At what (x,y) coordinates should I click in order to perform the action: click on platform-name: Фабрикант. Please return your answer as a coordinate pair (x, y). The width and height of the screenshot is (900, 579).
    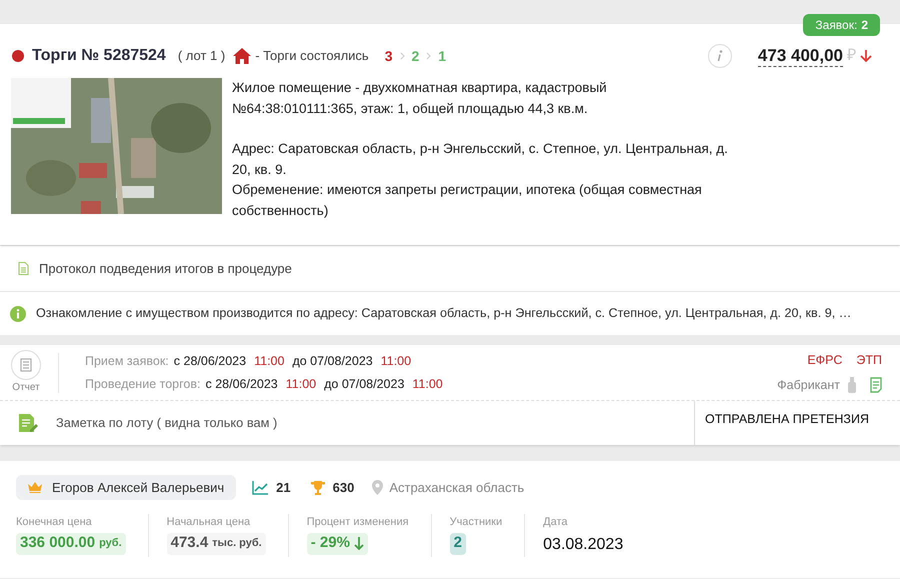
    Looking at the image, I should click on (808, 385).